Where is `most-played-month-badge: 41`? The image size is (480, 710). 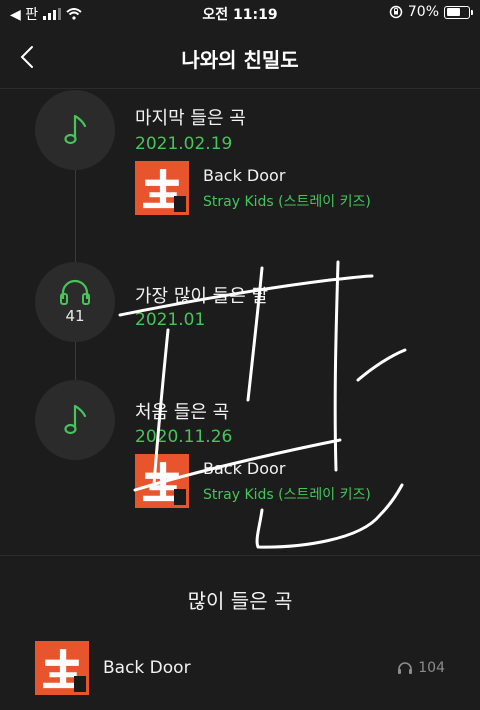 most-played-month-badge: 41 is located at coordinates (75, 302).